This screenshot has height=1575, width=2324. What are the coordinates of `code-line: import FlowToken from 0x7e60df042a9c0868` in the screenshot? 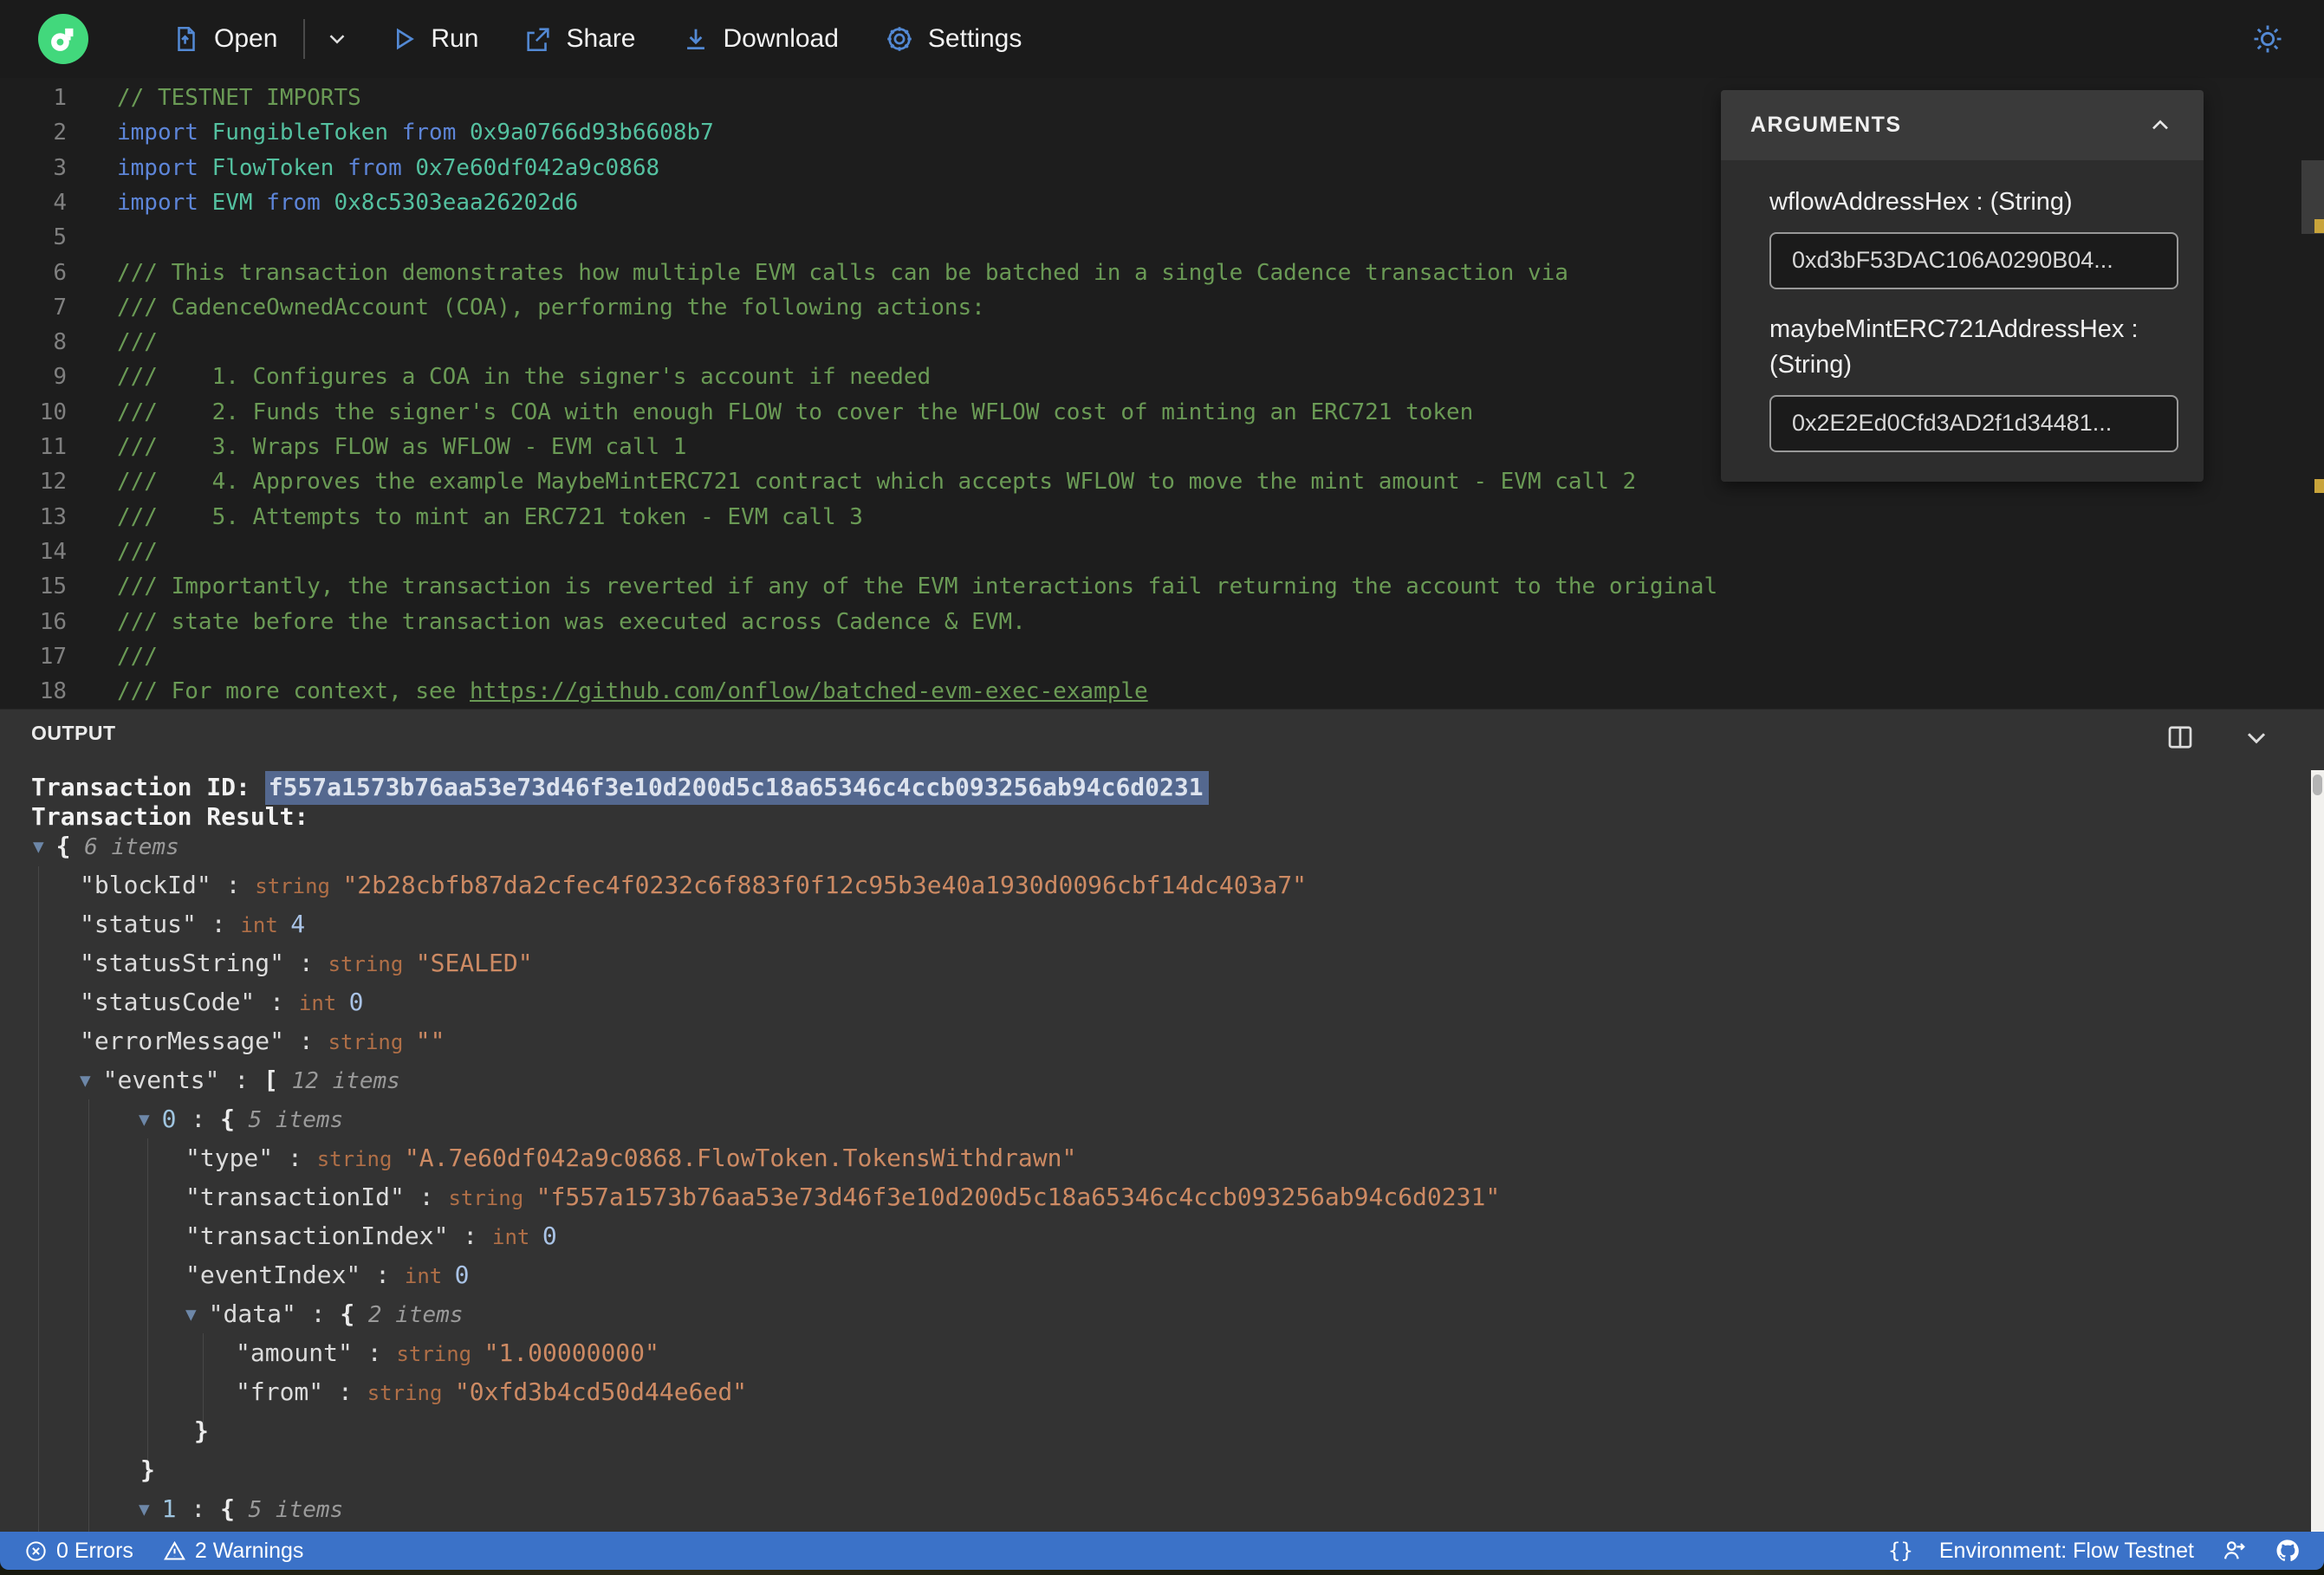 It's located at (388, 168).